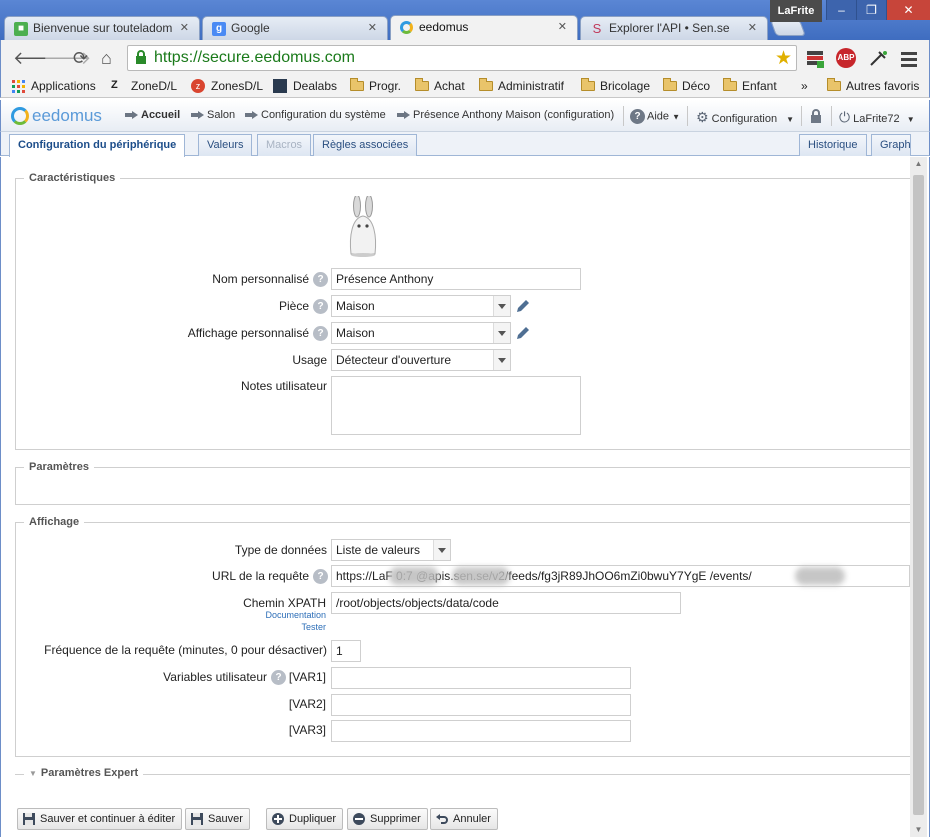 This screenshot has height=837, width=930. What do you see at coordinates (696, 86) in the screenshot?
I see `bookmark-label: Déco` at bounding box center [696, 86].